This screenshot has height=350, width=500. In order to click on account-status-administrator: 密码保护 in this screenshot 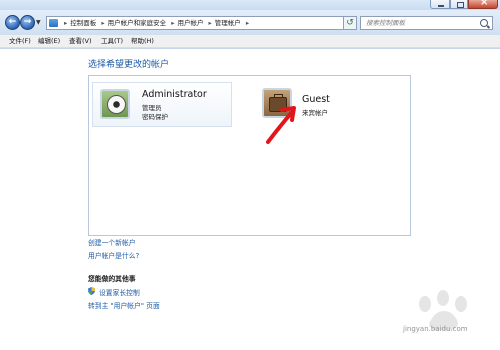, I will do `click(155, 117)`.